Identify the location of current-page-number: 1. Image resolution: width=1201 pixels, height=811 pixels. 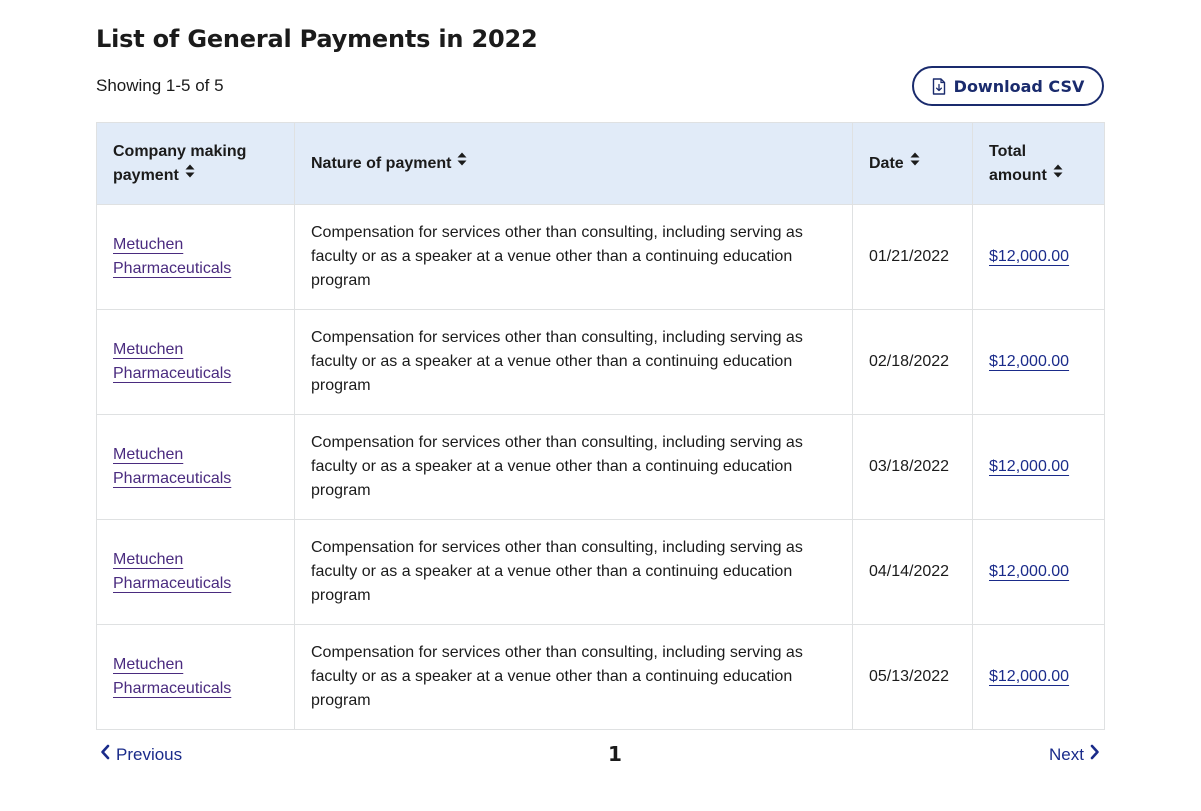
(615, 754).